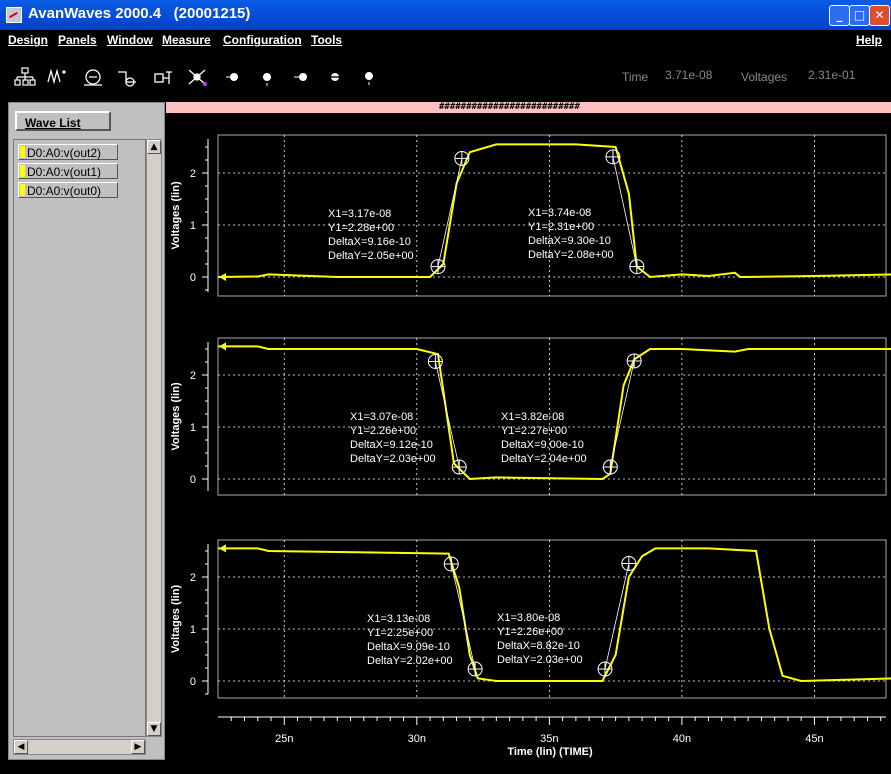  I want to click on measurement-annotation: DeltaX=9.09e-10, so click(408, 647).